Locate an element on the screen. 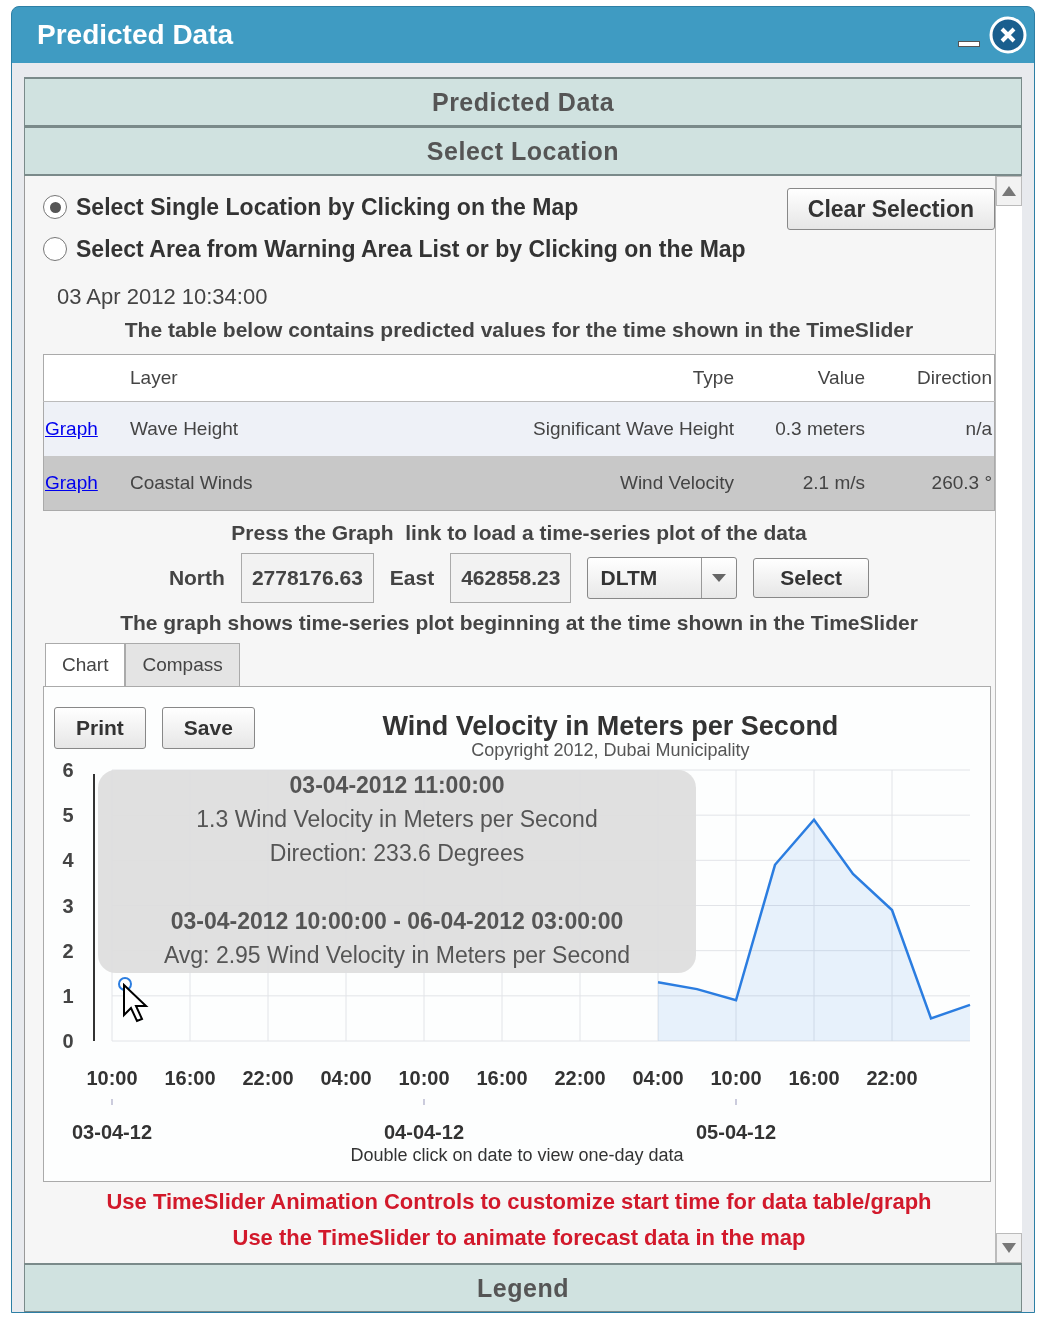 This screenshot has height=1320, width=1044. north-label: North is located at coordinates (196, 578).